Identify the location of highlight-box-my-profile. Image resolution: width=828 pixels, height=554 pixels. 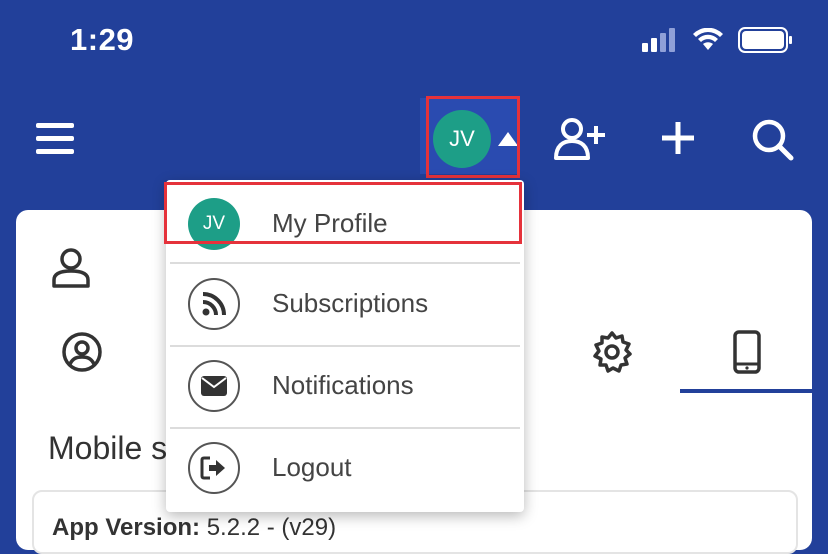
(343, 213).